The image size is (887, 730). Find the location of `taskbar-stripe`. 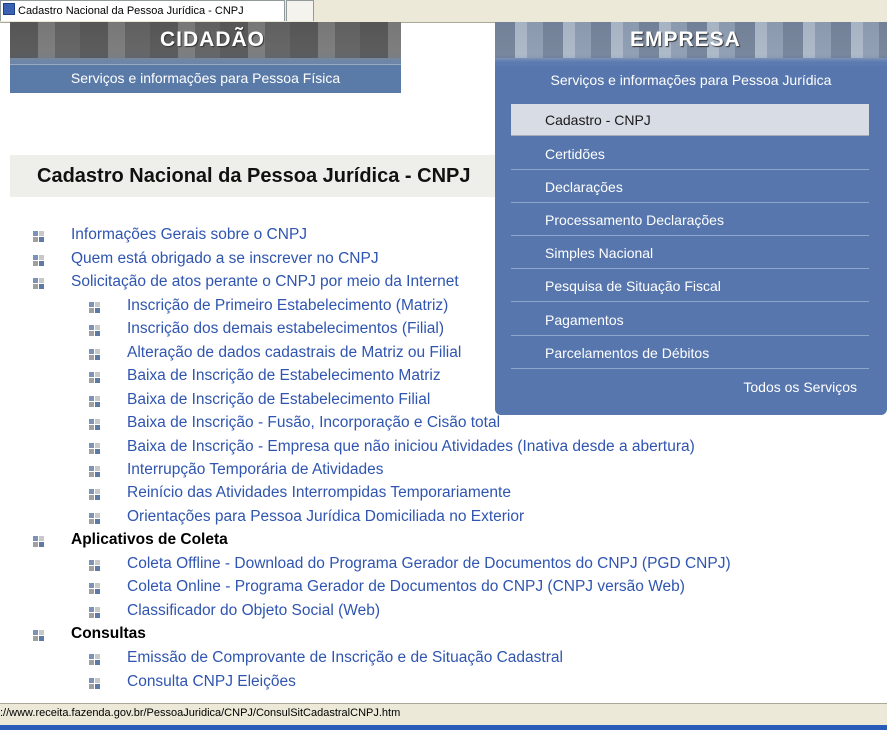

taskbar-stripe is located at coordinates (443, 727).